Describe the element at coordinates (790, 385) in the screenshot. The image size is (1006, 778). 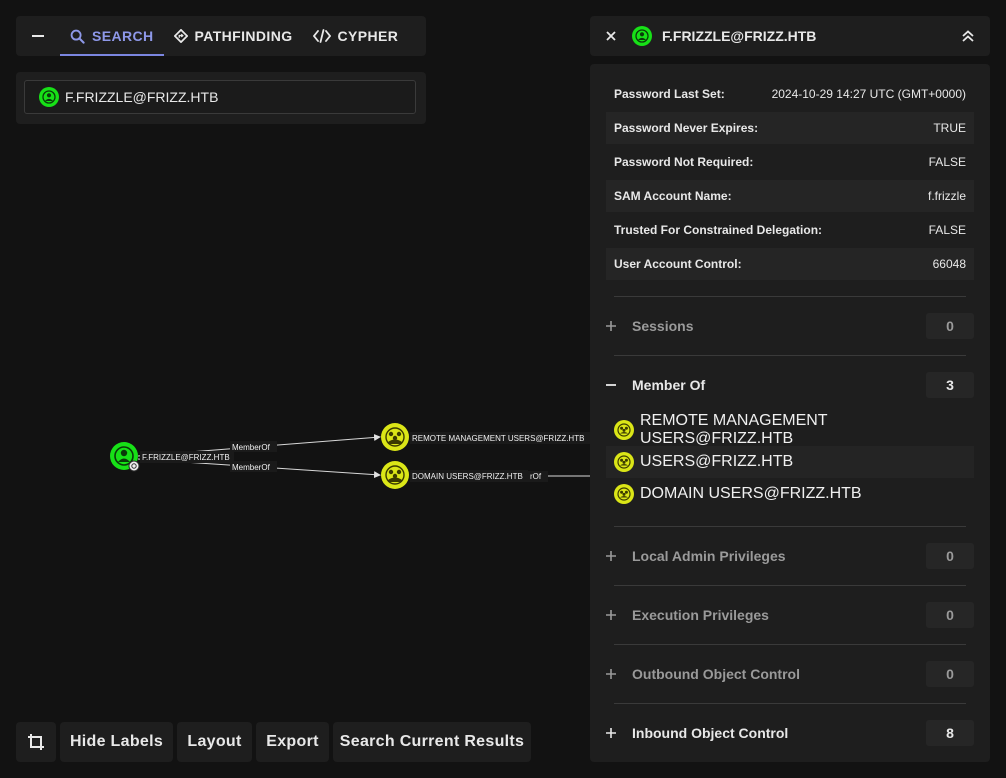
I see `section-member-of: Member Of 3` at that location.